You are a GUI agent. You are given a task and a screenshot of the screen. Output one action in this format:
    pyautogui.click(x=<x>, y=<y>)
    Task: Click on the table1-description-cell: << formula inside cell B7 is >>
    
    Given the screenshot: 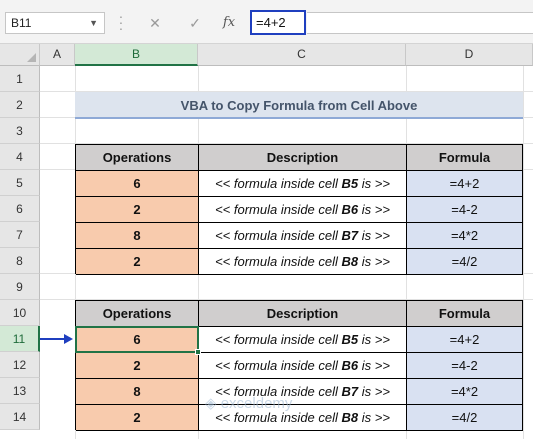 What is the action you would take?
    pyautogui.click(x=303, y=236)
    